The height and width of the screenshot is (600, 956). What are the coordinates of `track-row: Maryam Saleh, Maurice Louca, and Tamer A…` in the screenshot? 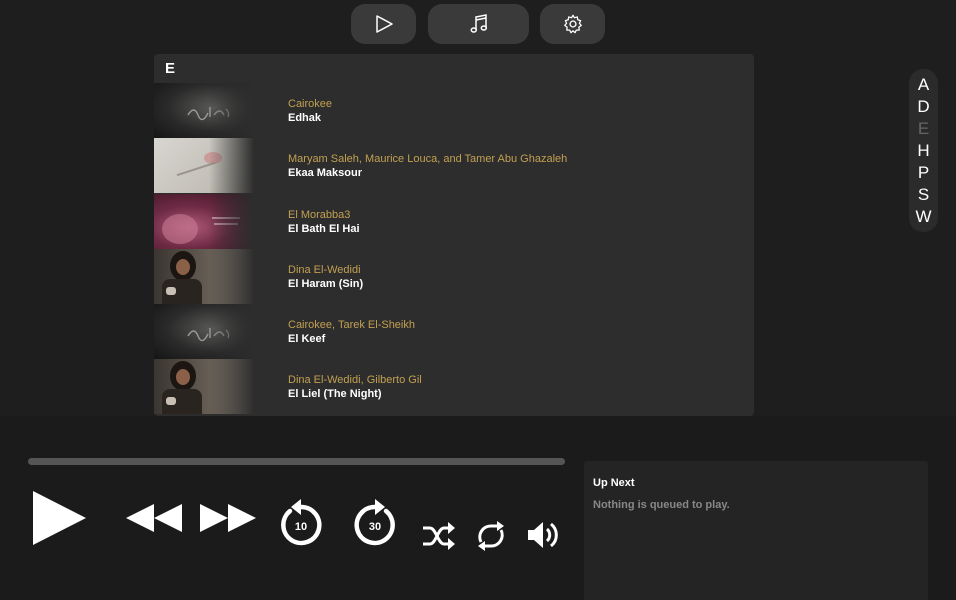 It's located at (454, 166).